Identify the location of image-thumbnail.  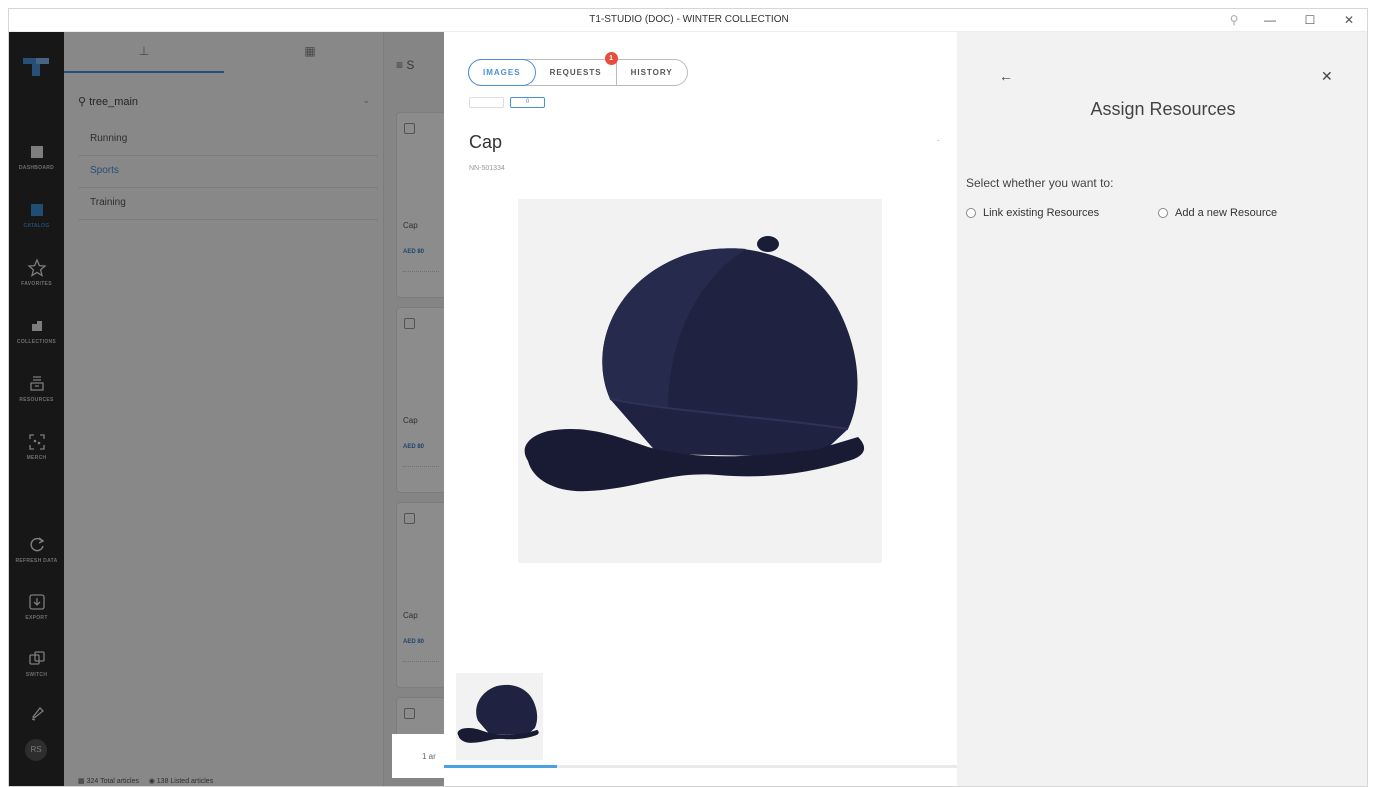
(499, 716).